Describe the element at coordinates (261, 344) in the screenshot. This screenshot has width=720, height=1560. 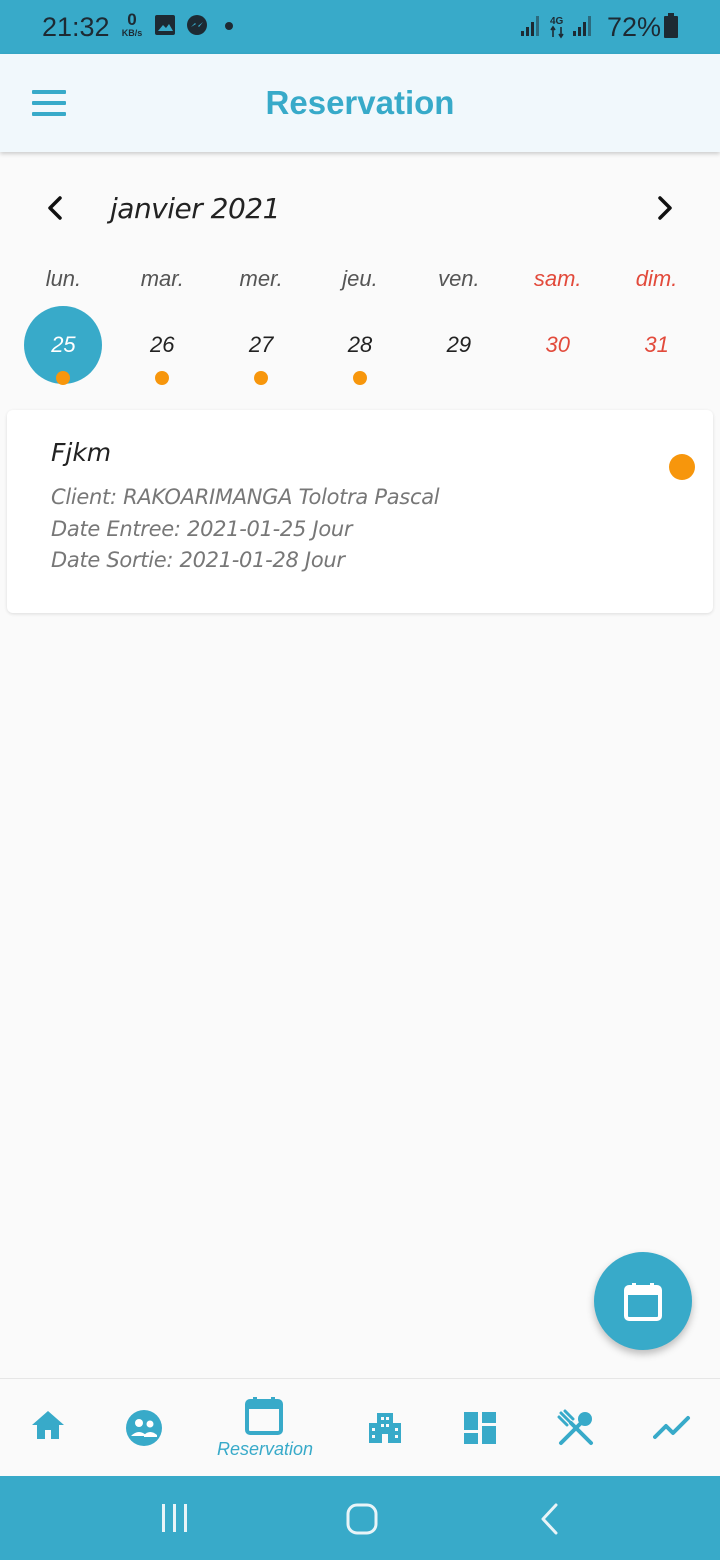
I see `day-number: 27` at that location.